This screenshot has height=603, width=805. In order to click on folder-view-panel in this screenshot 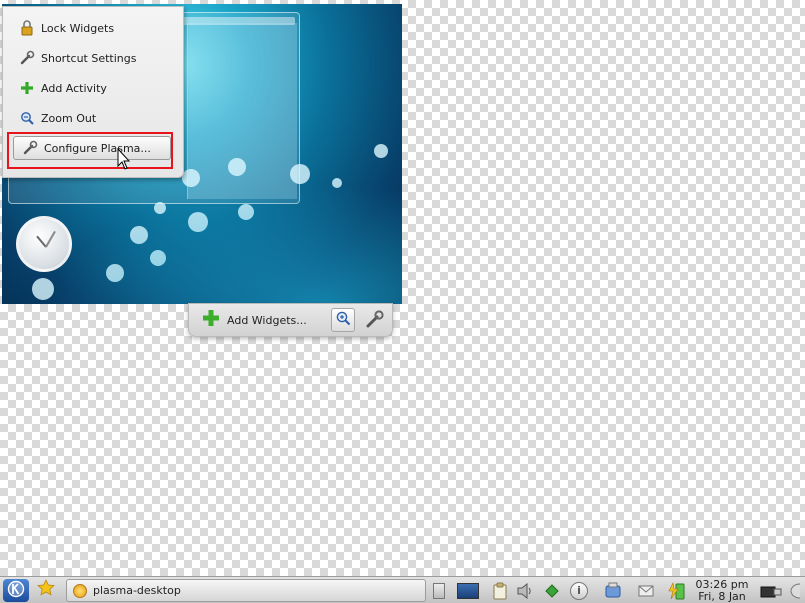, I will do `click(242, 111)`.